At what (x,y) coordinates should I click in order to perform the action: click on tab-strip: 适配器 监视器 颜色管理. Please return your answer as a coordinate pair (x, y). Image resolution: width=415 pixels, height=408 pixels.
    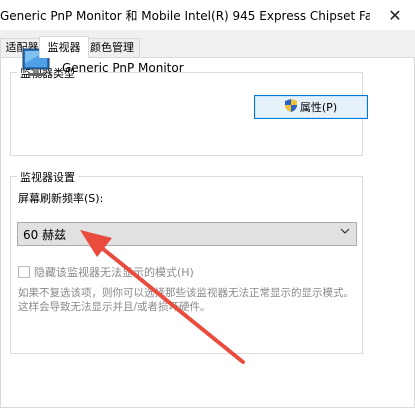
    Looking at the image, I should click on (207, 47).